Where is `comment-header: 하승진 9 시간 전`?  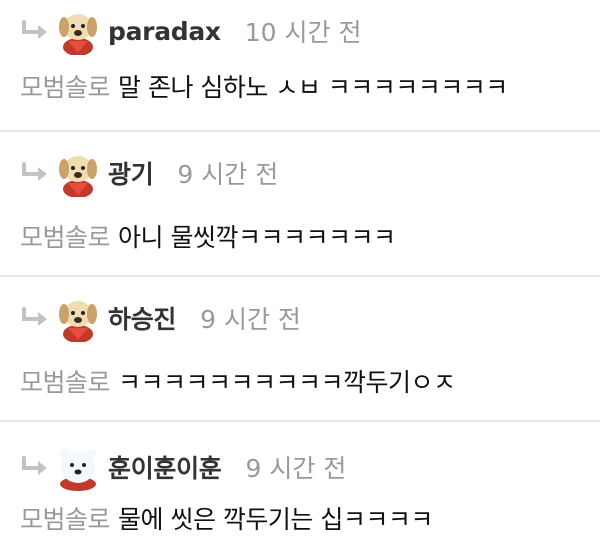
comment-header: 하승진 9 시간 전 is located at coordinates (160, 318).